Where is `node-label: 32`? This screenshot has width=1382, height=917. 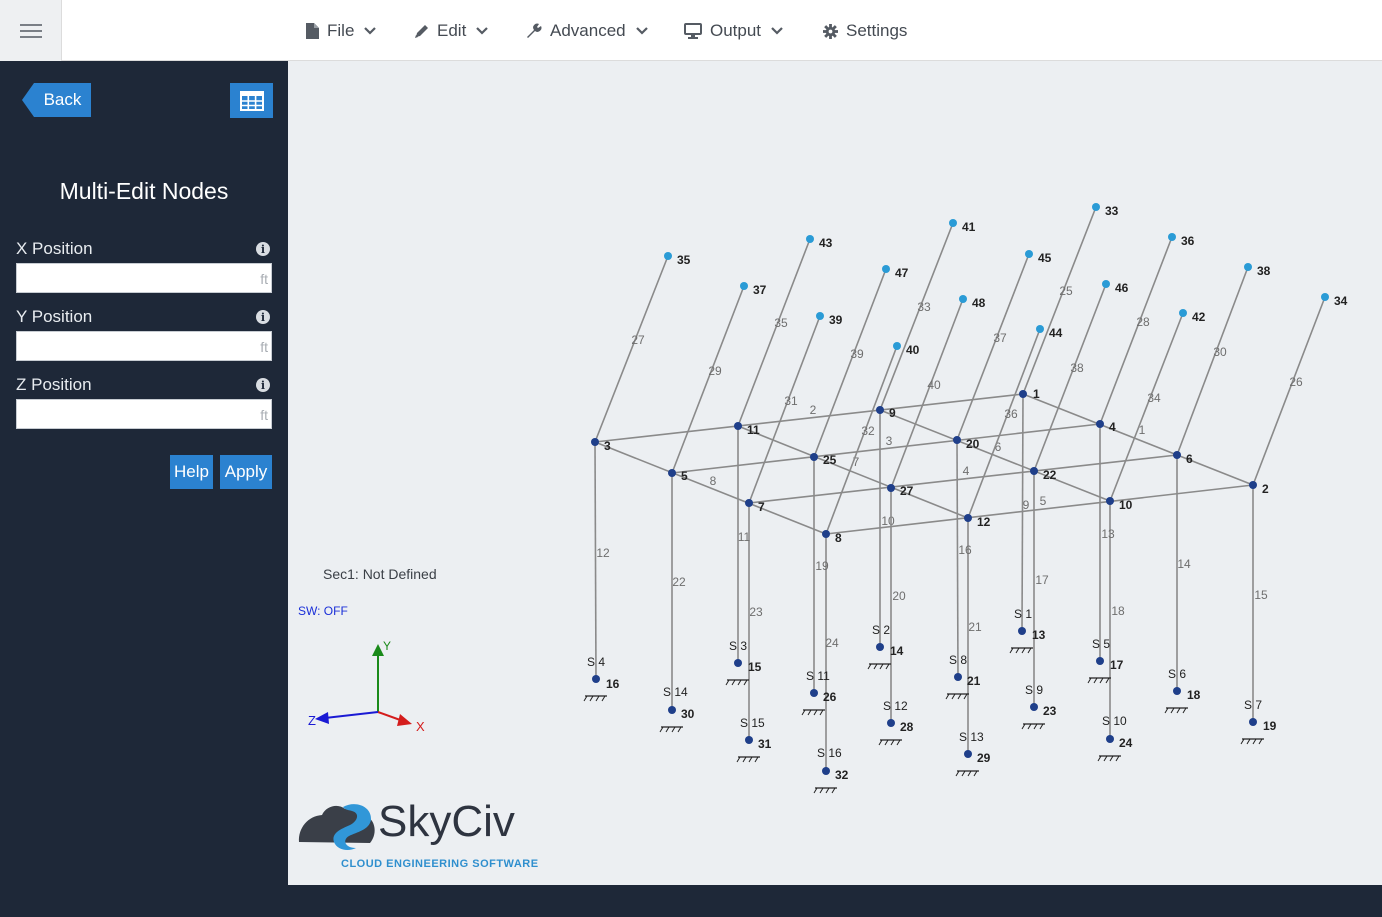
node-label: 32 is located at coordinates (842, 775).